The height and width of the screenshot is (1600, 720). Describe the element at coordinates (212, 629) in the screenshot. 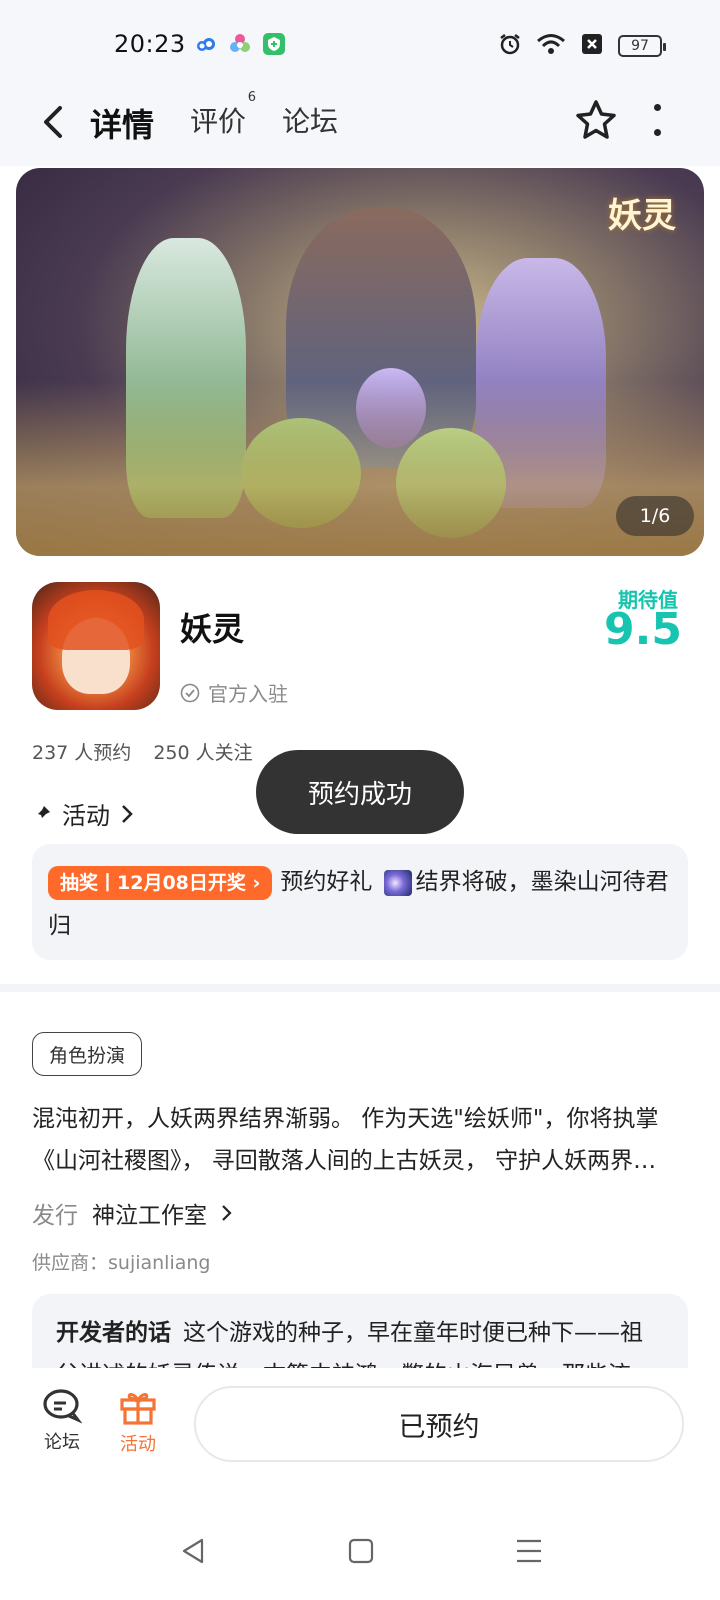

I see `game-title: 妖灵` at that location.